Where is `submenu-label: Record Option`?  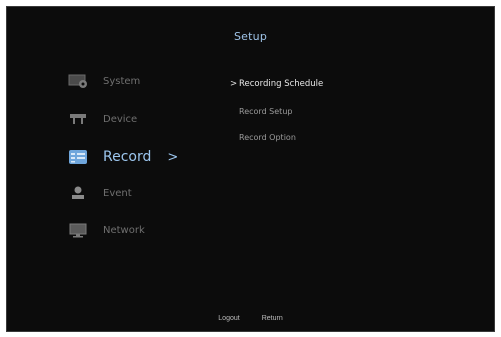 submenu-label: Record Option is located at coordinates (267, 137).